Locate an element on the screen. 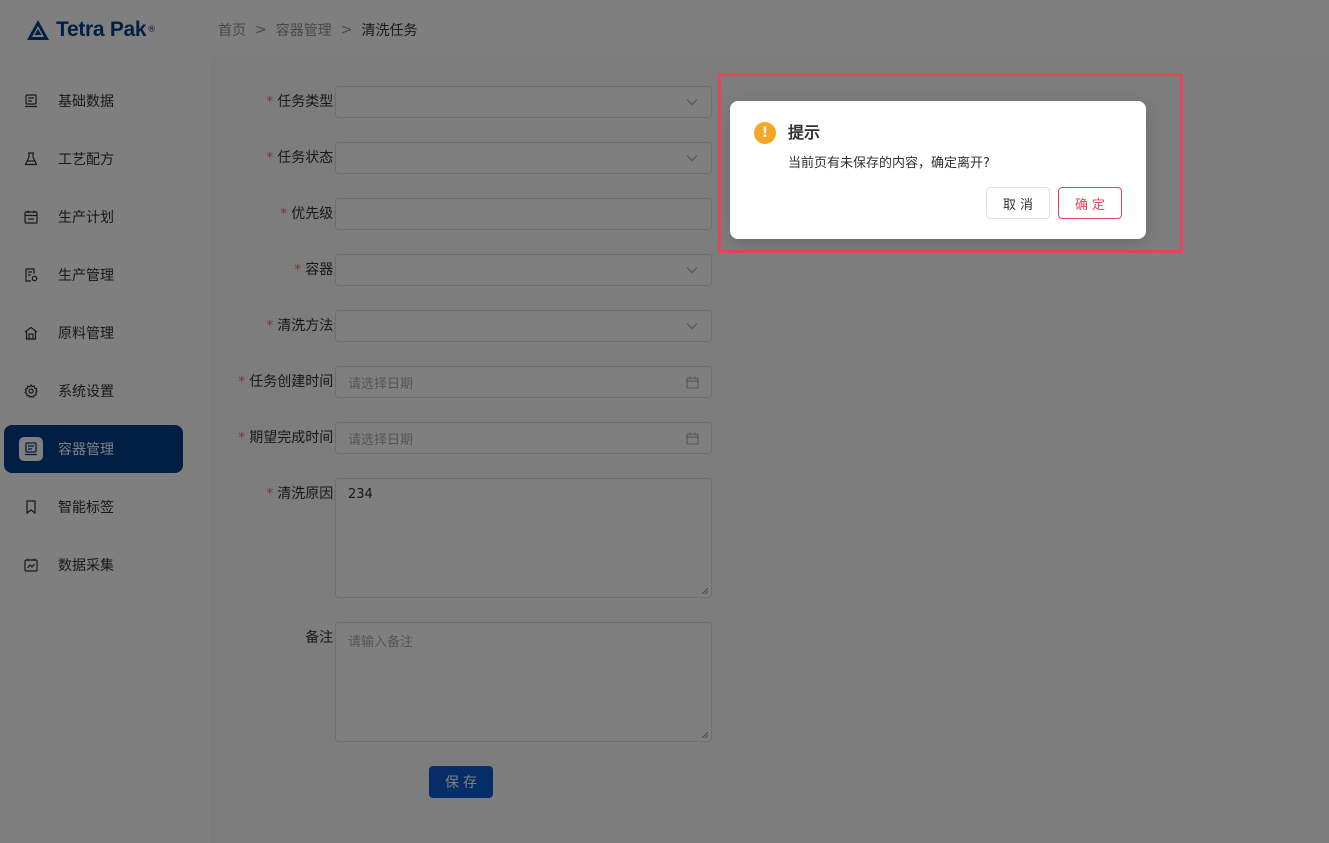  confirm-button: 确定 is located at coordinates (1090, 203).